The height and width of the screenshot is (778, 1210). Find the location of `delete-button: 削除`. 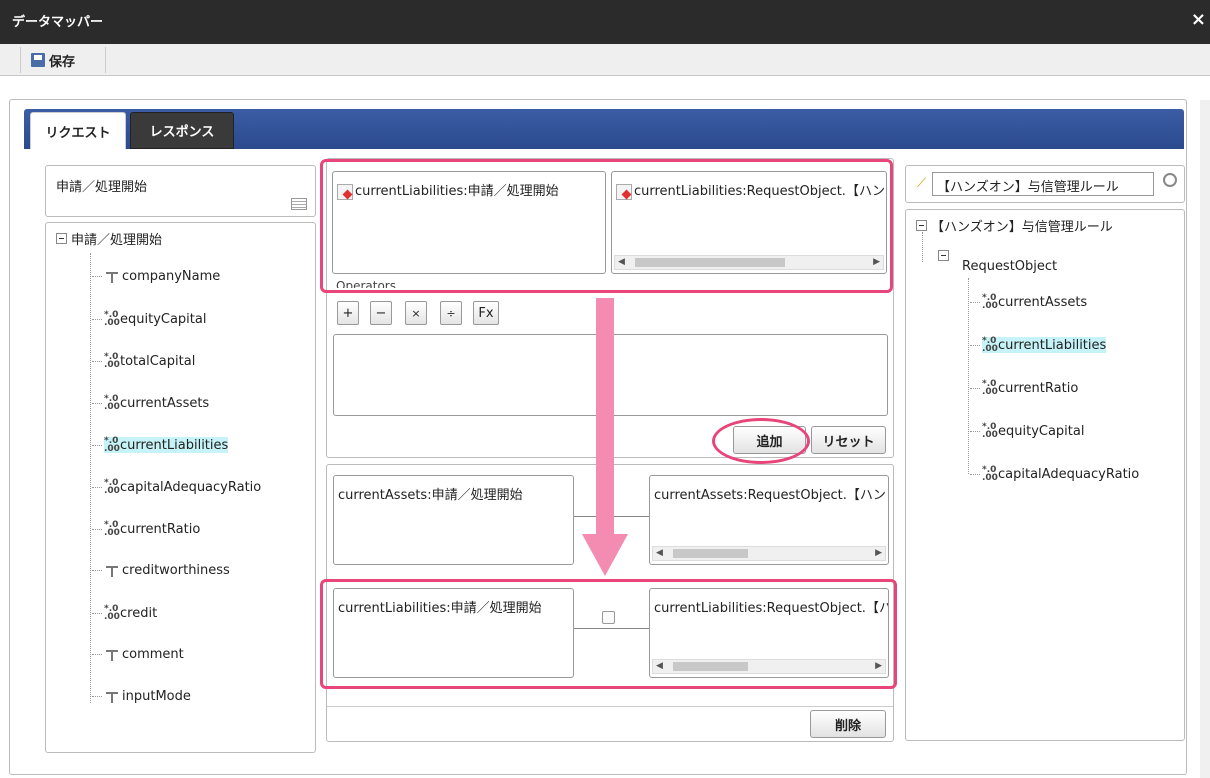

delete-button: 削除 is located at coordinates (848, 724).